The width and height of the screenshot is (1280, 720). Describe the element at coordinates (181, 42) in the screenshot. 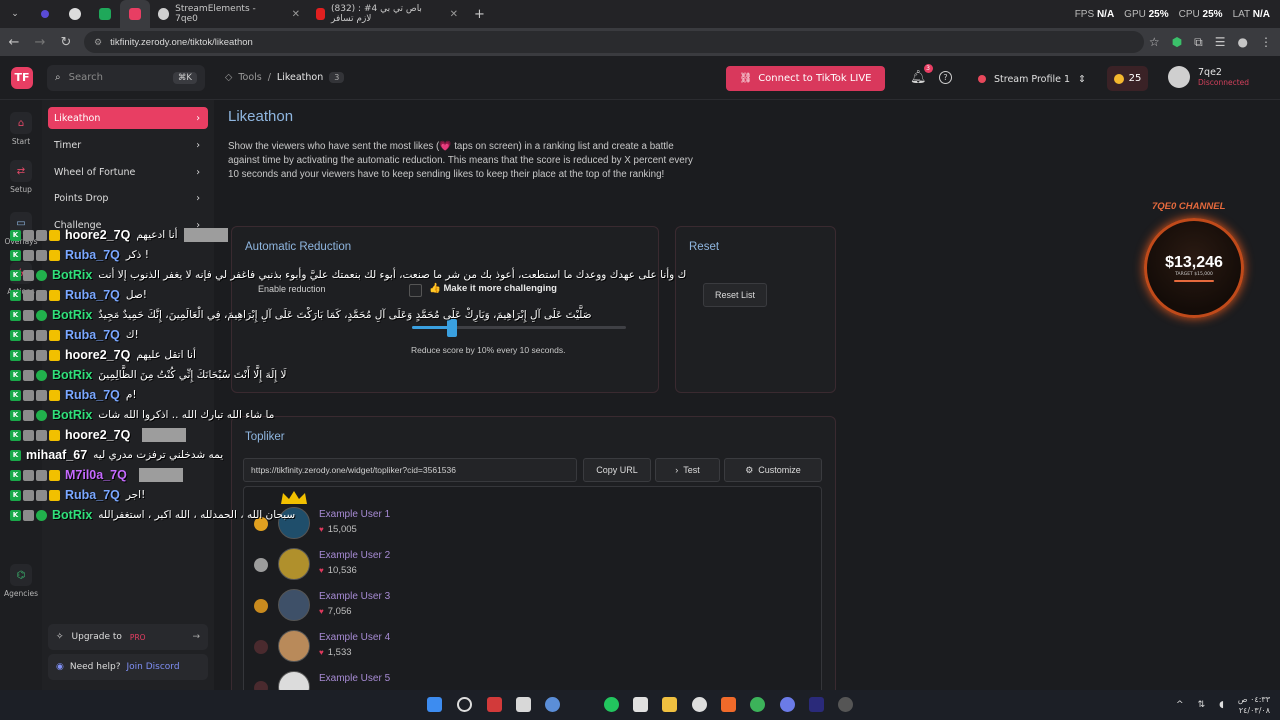

I see `address-url: tikfinity.zerody.one/tiktok/likeathon` at that location.